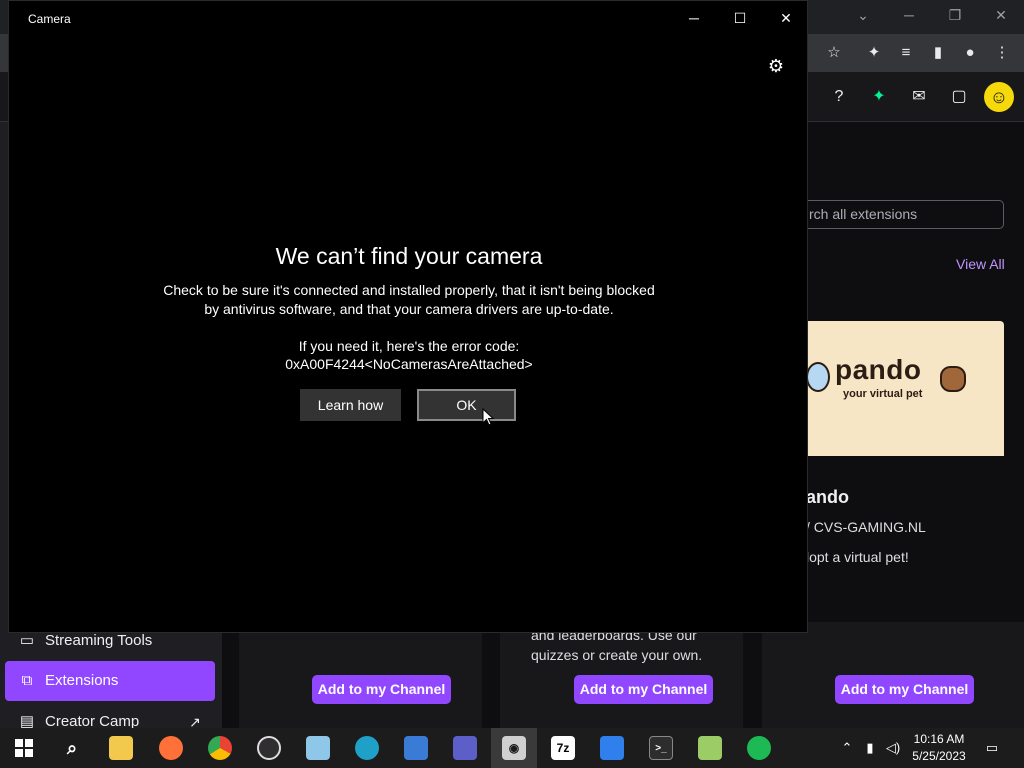  What do you see at coordinates (740, 18) in the screenshot?
I see `maximize-button: ☐` at bounding box center [740, 18].